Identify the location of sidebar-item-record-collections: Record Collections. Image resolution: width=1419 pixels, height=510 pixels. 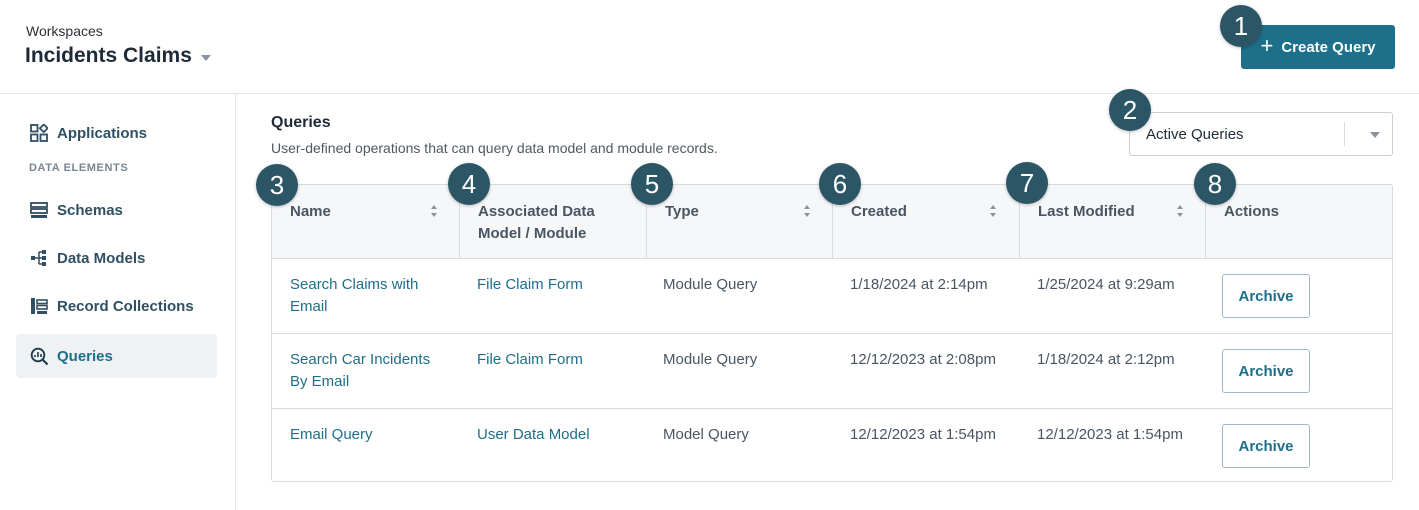
(116, 306).